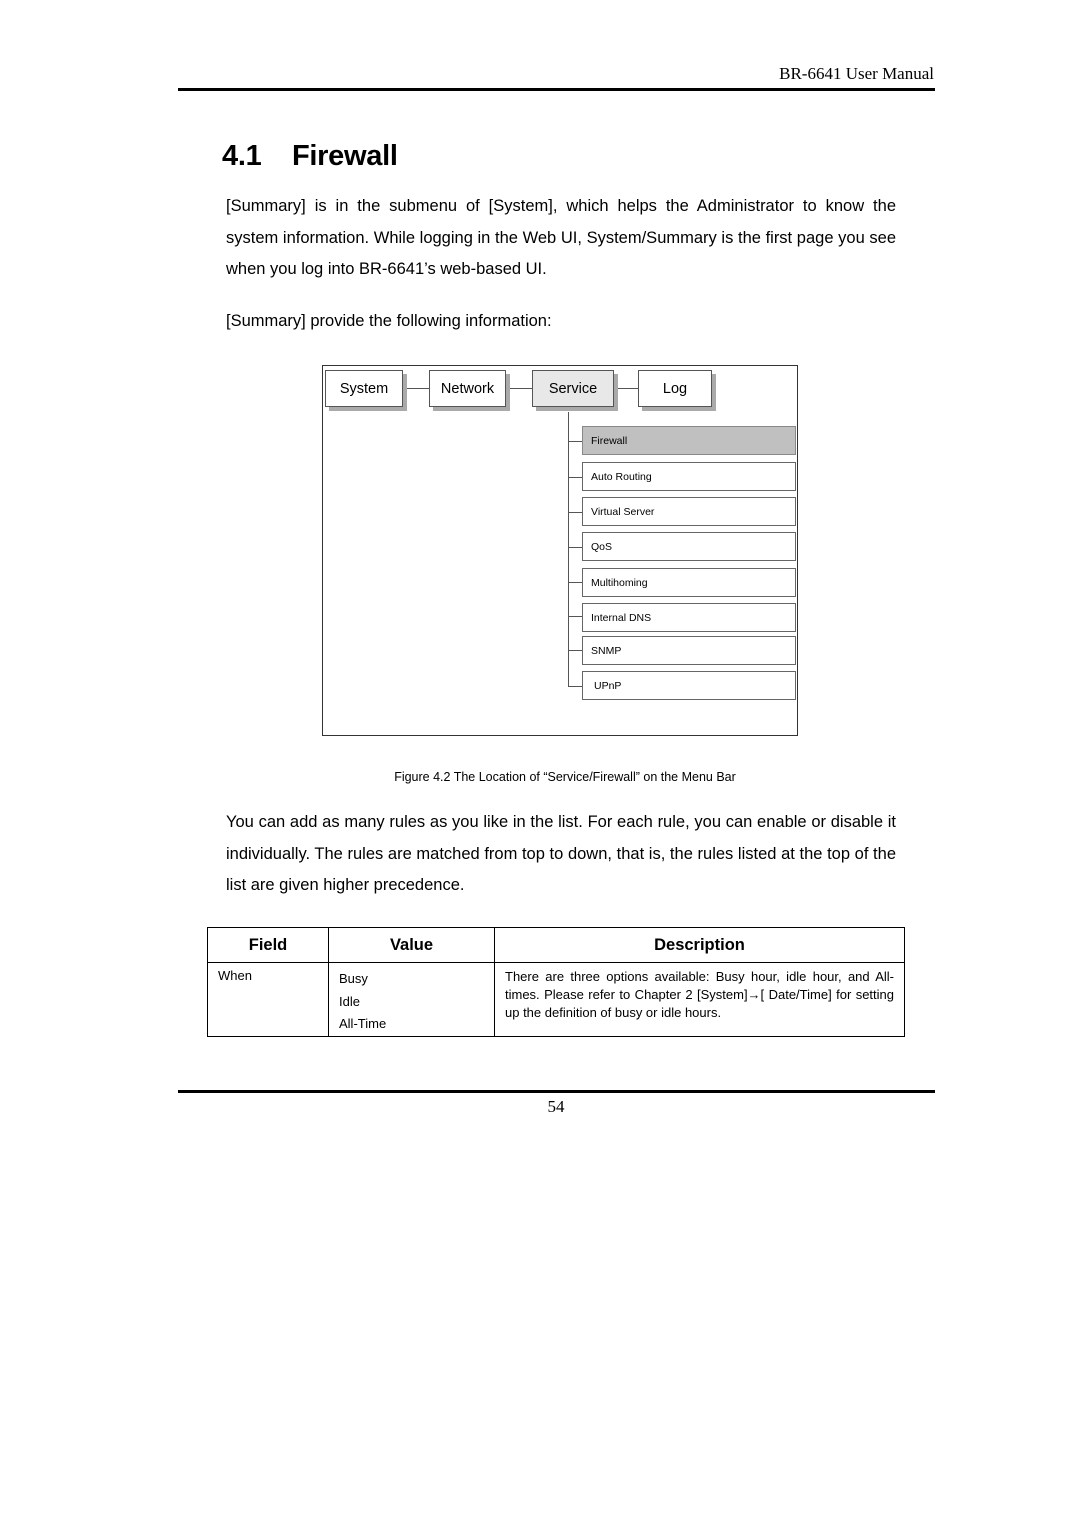  I want to click on section-title: 4.1 Firewall, so click(310, 156).